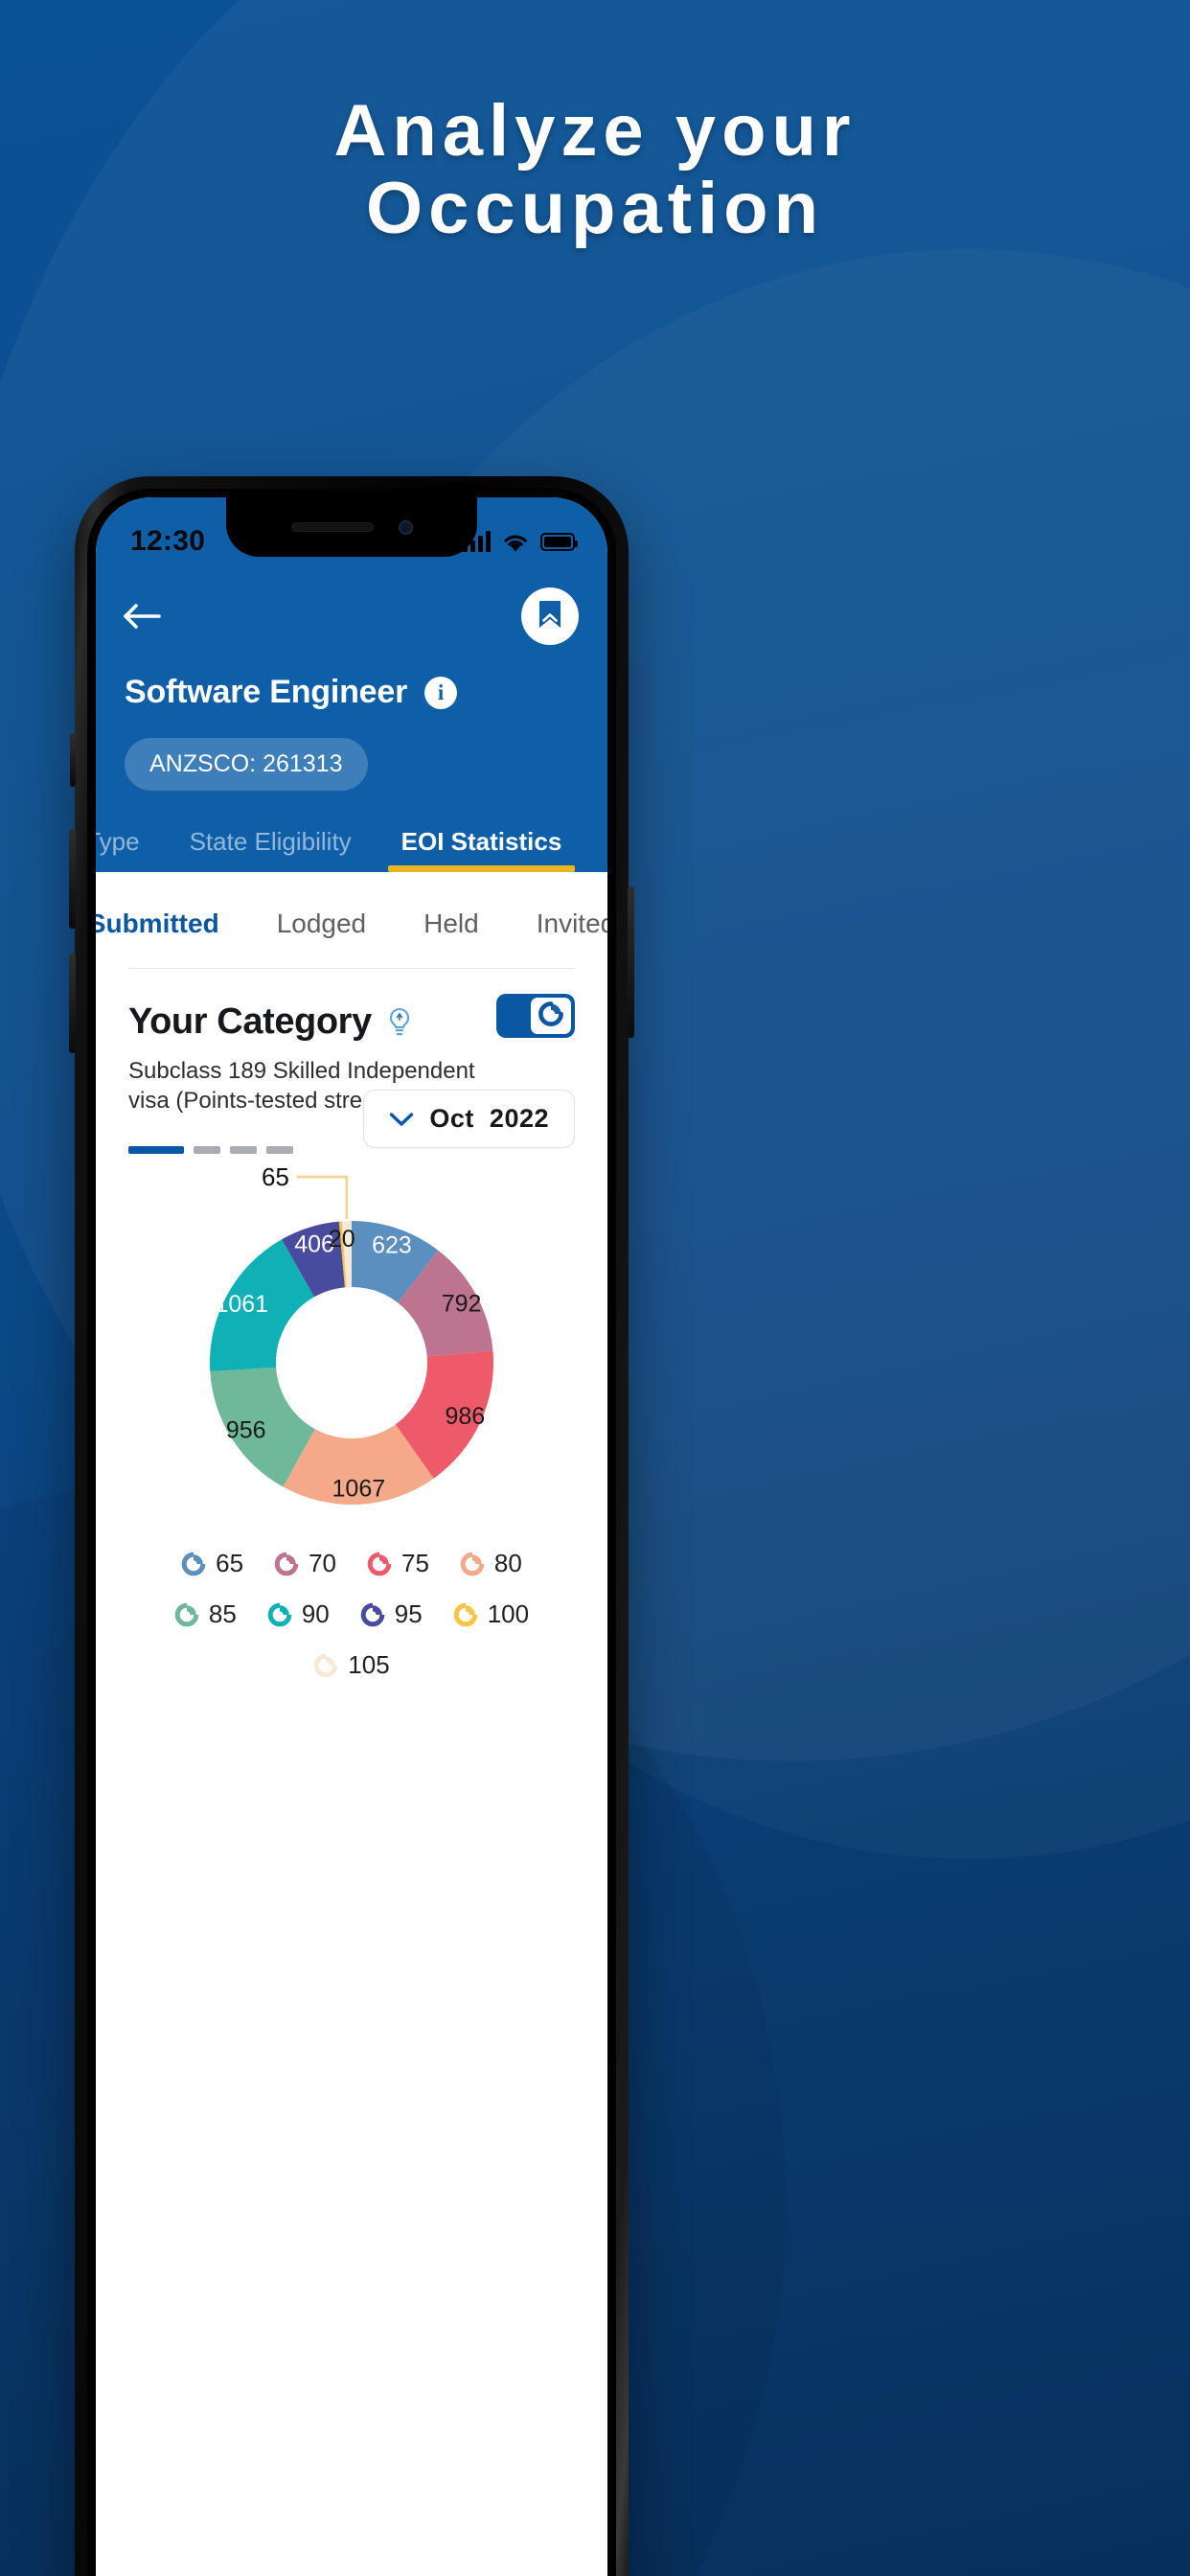  I want to click on promo-headline: Analyze your Occupation, so click(595, 170).